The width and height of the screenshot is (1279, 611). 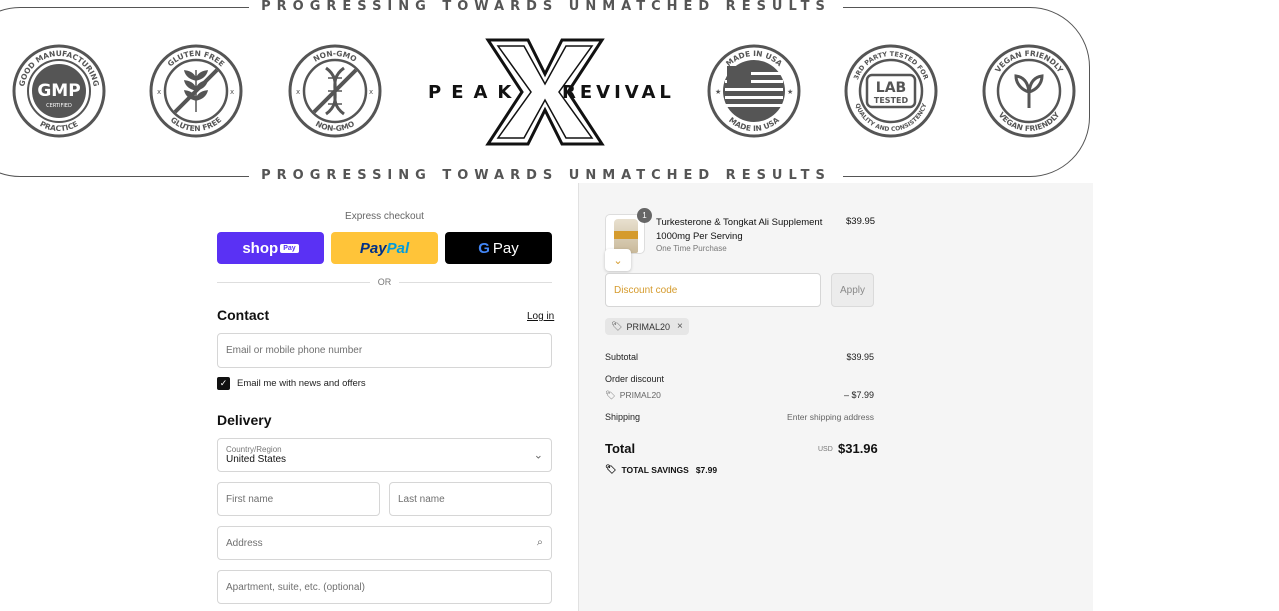 I want to click on quantity-badge: 1, so click(x=644, y=215).